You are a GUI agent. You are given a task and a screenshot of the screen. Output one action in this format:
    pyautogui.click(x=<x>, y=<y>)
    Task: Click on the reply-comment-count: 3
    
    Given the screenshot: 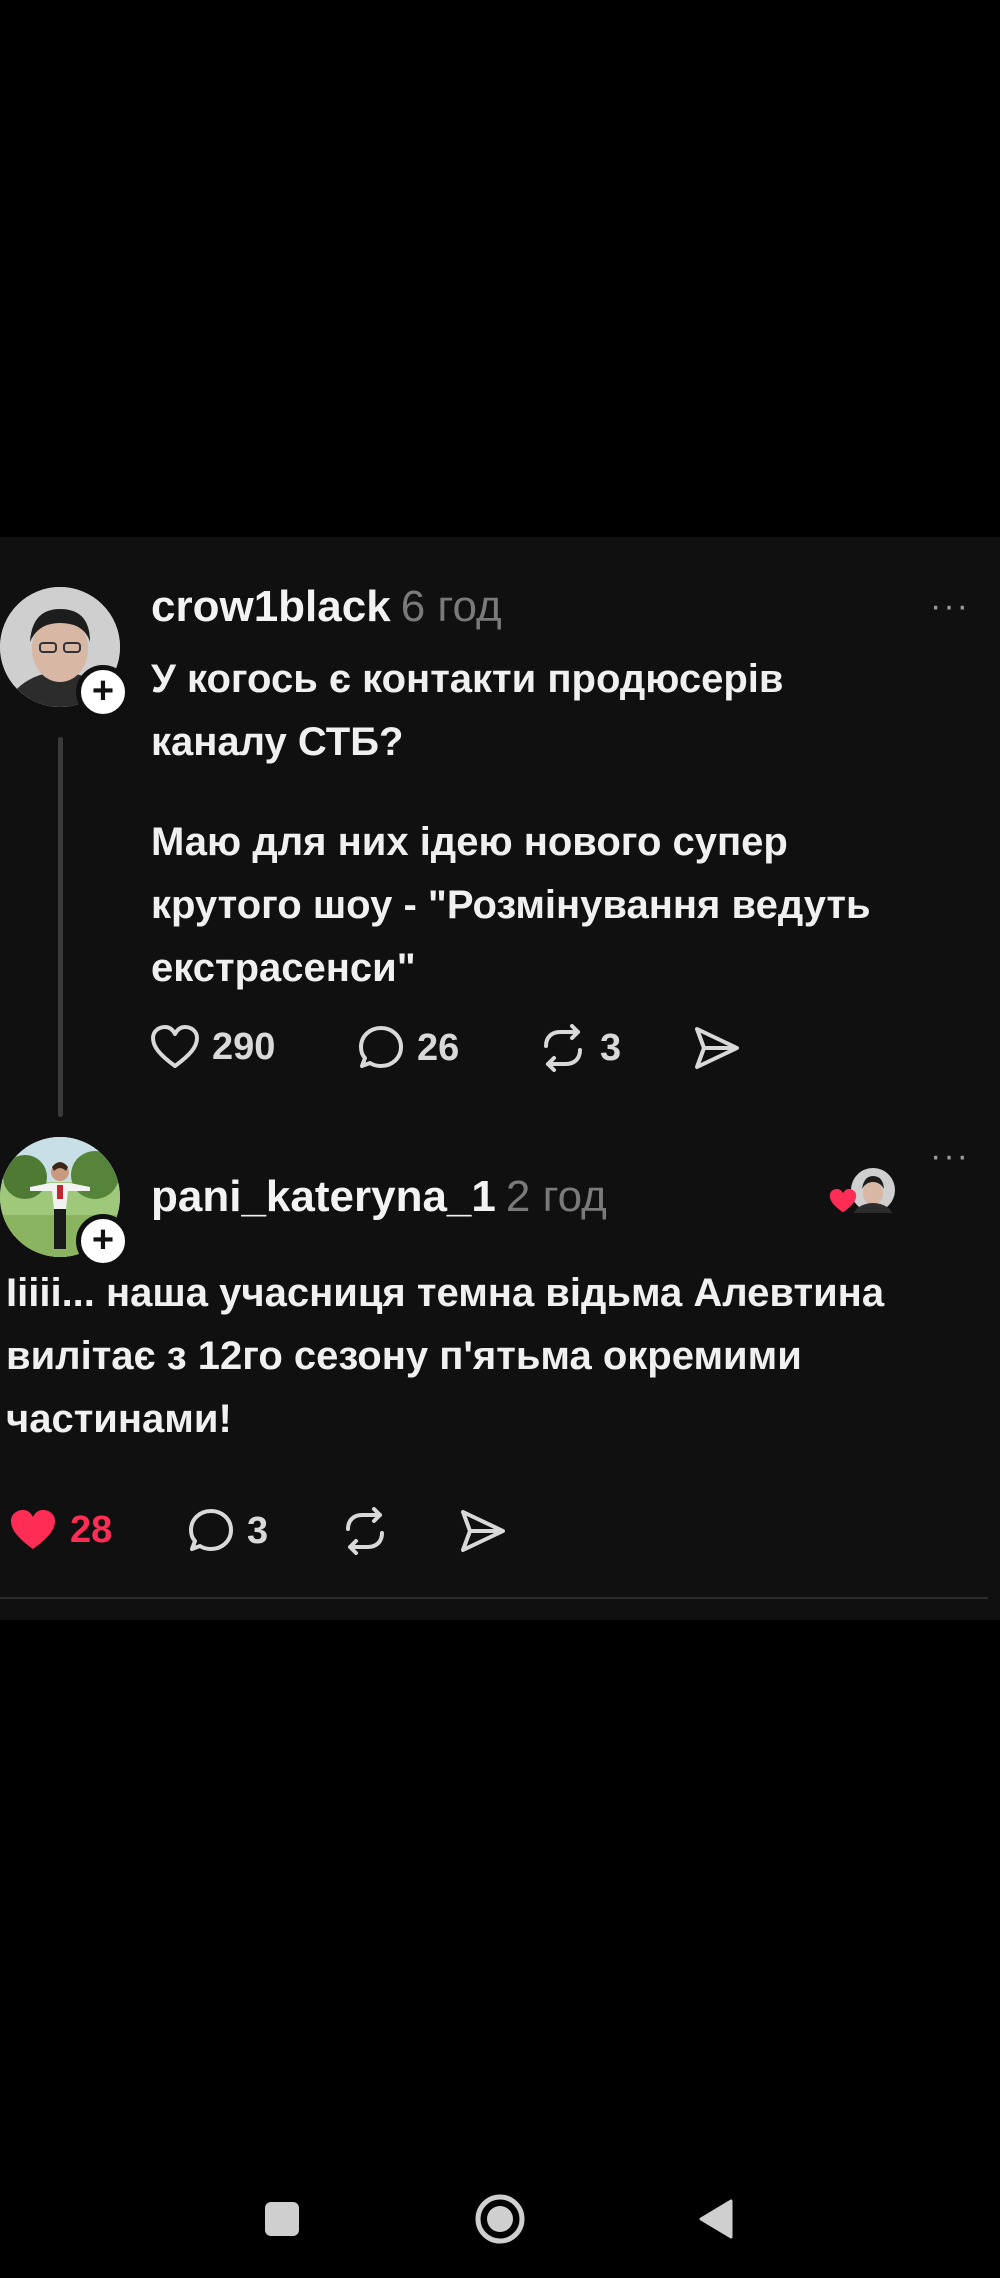 What is the action you would take?
    pyautogui.click(x=258, y=1530)
    